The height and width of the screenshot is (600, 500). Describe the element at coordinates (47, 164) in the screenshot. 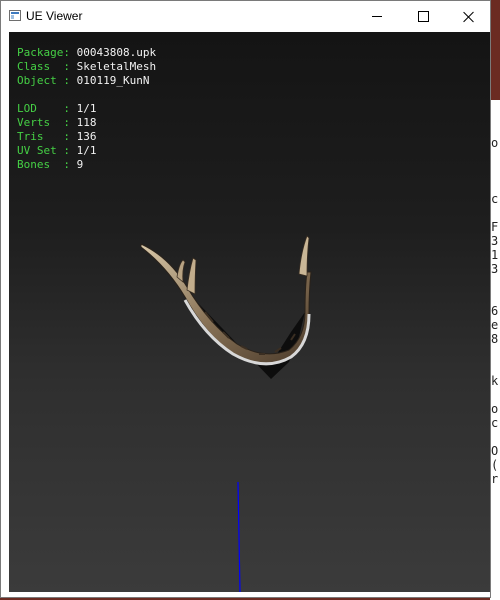

I see `info-key: Bones :` at that location.